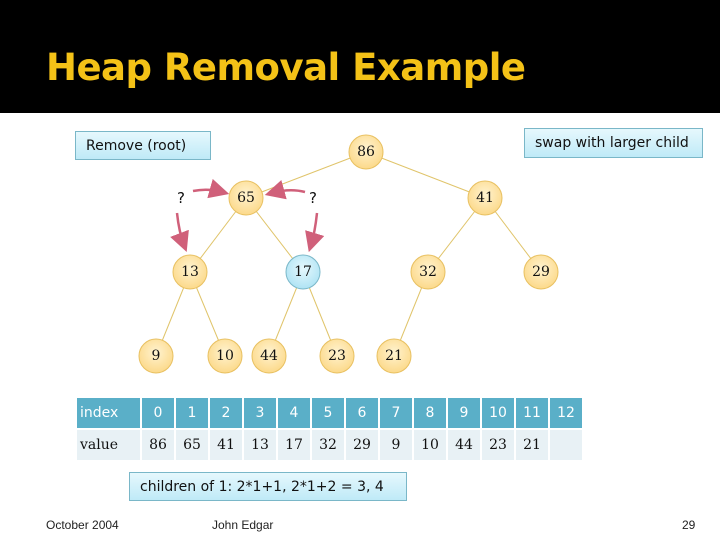  I want to click on node-value: 9, so click(156, 356).